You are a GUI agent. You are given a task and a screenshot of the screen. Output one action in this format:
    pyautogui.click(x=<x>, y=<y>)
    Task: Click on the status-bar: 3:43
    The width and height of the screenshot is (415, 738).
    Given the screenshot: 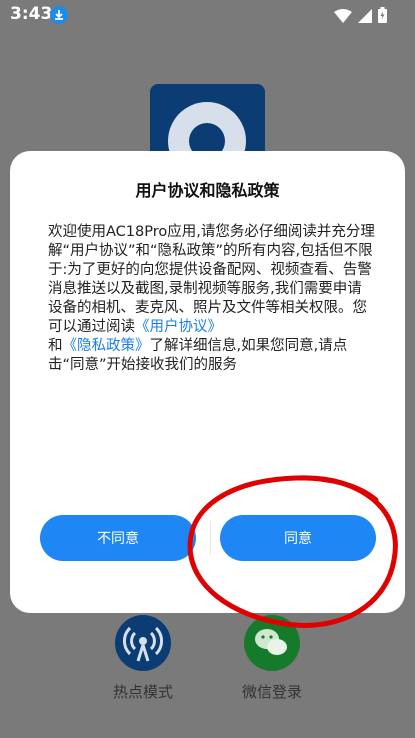 What is the action you would take?
    pyautogui.click(x=207, y=15)
    